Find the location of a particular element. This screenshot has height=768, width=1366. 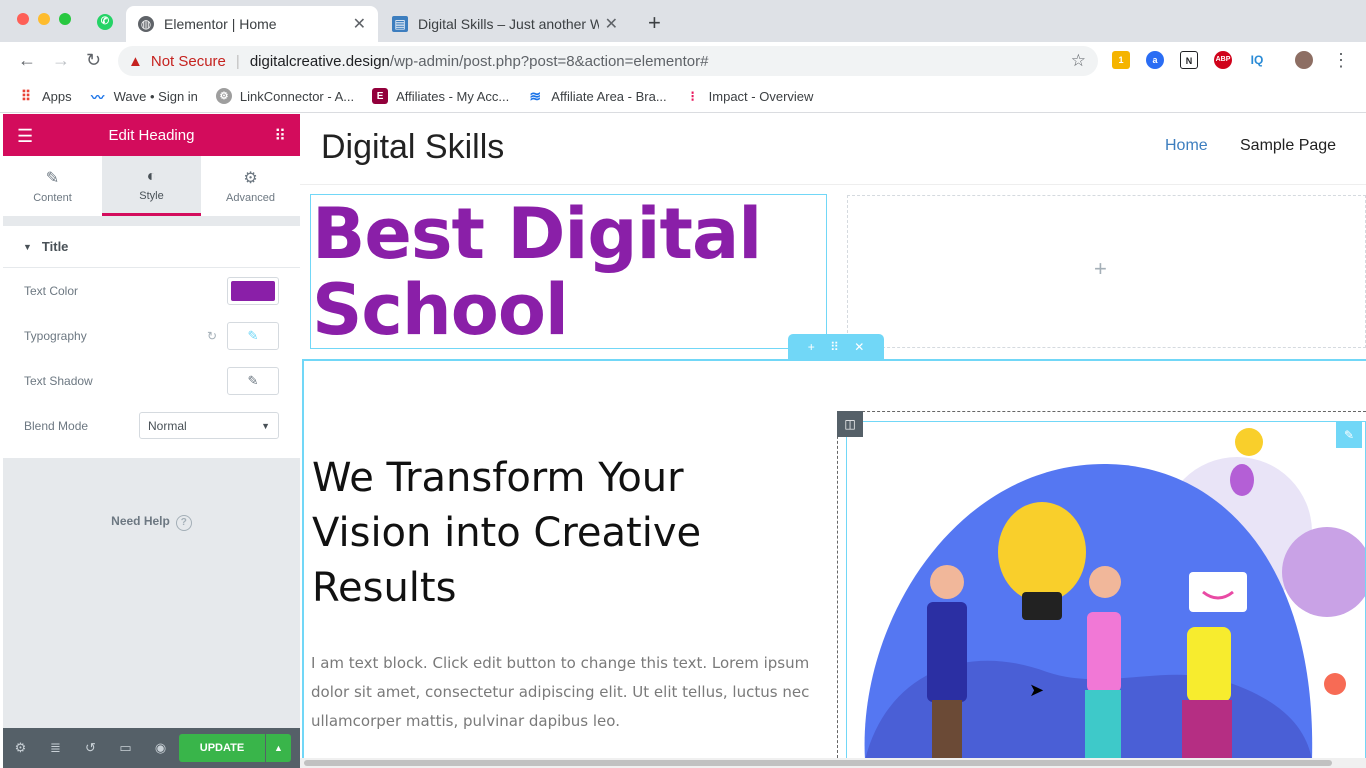

reload-icon: ↻ is located at coordinates (93, 60).